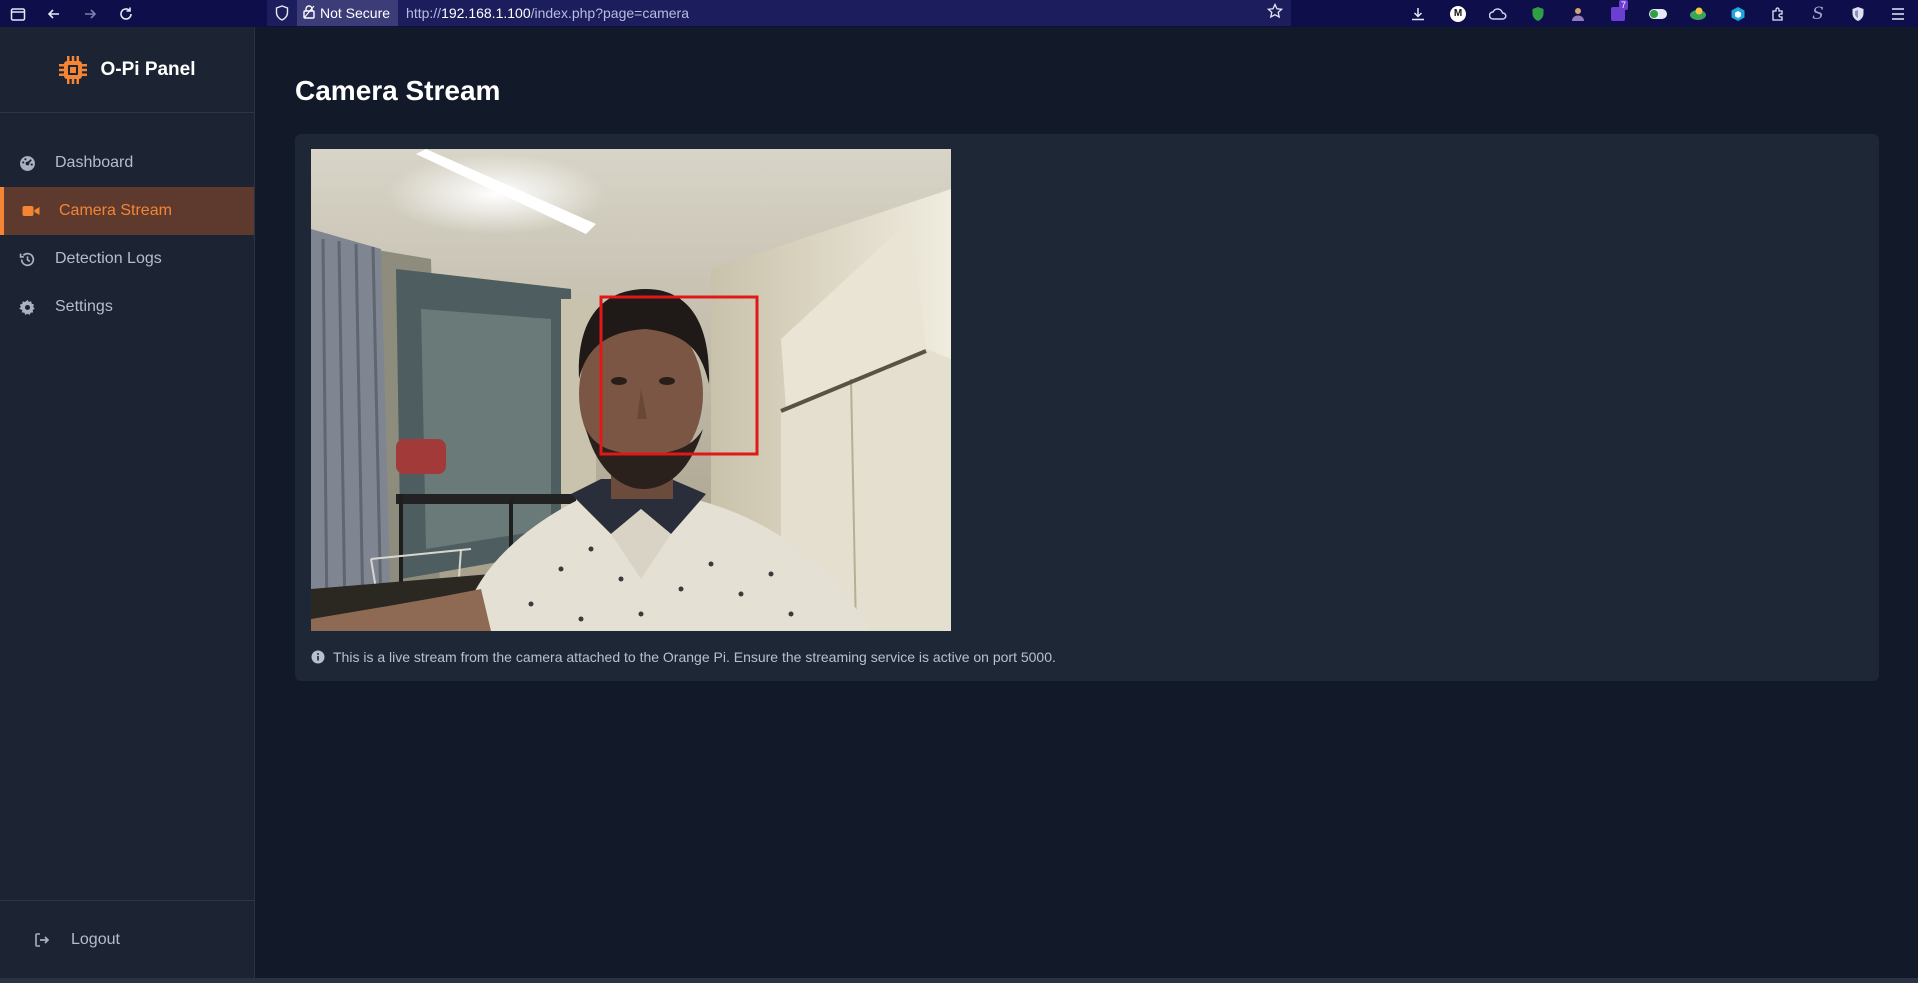 This screenshot has width=1918, height=983. What do you see at coordinates (486, 13) in the screenshot?
I see `url-host: 192.168.1.100` at bounding box center [486, 13].